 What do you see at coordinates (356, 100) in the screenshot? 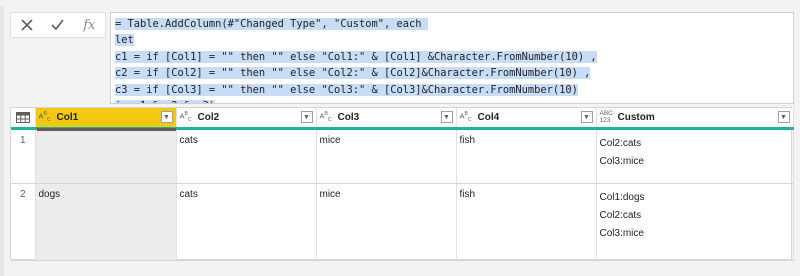
I see `formula-line: in c1 & c2 & c3)` at bounding box center [356, 100].